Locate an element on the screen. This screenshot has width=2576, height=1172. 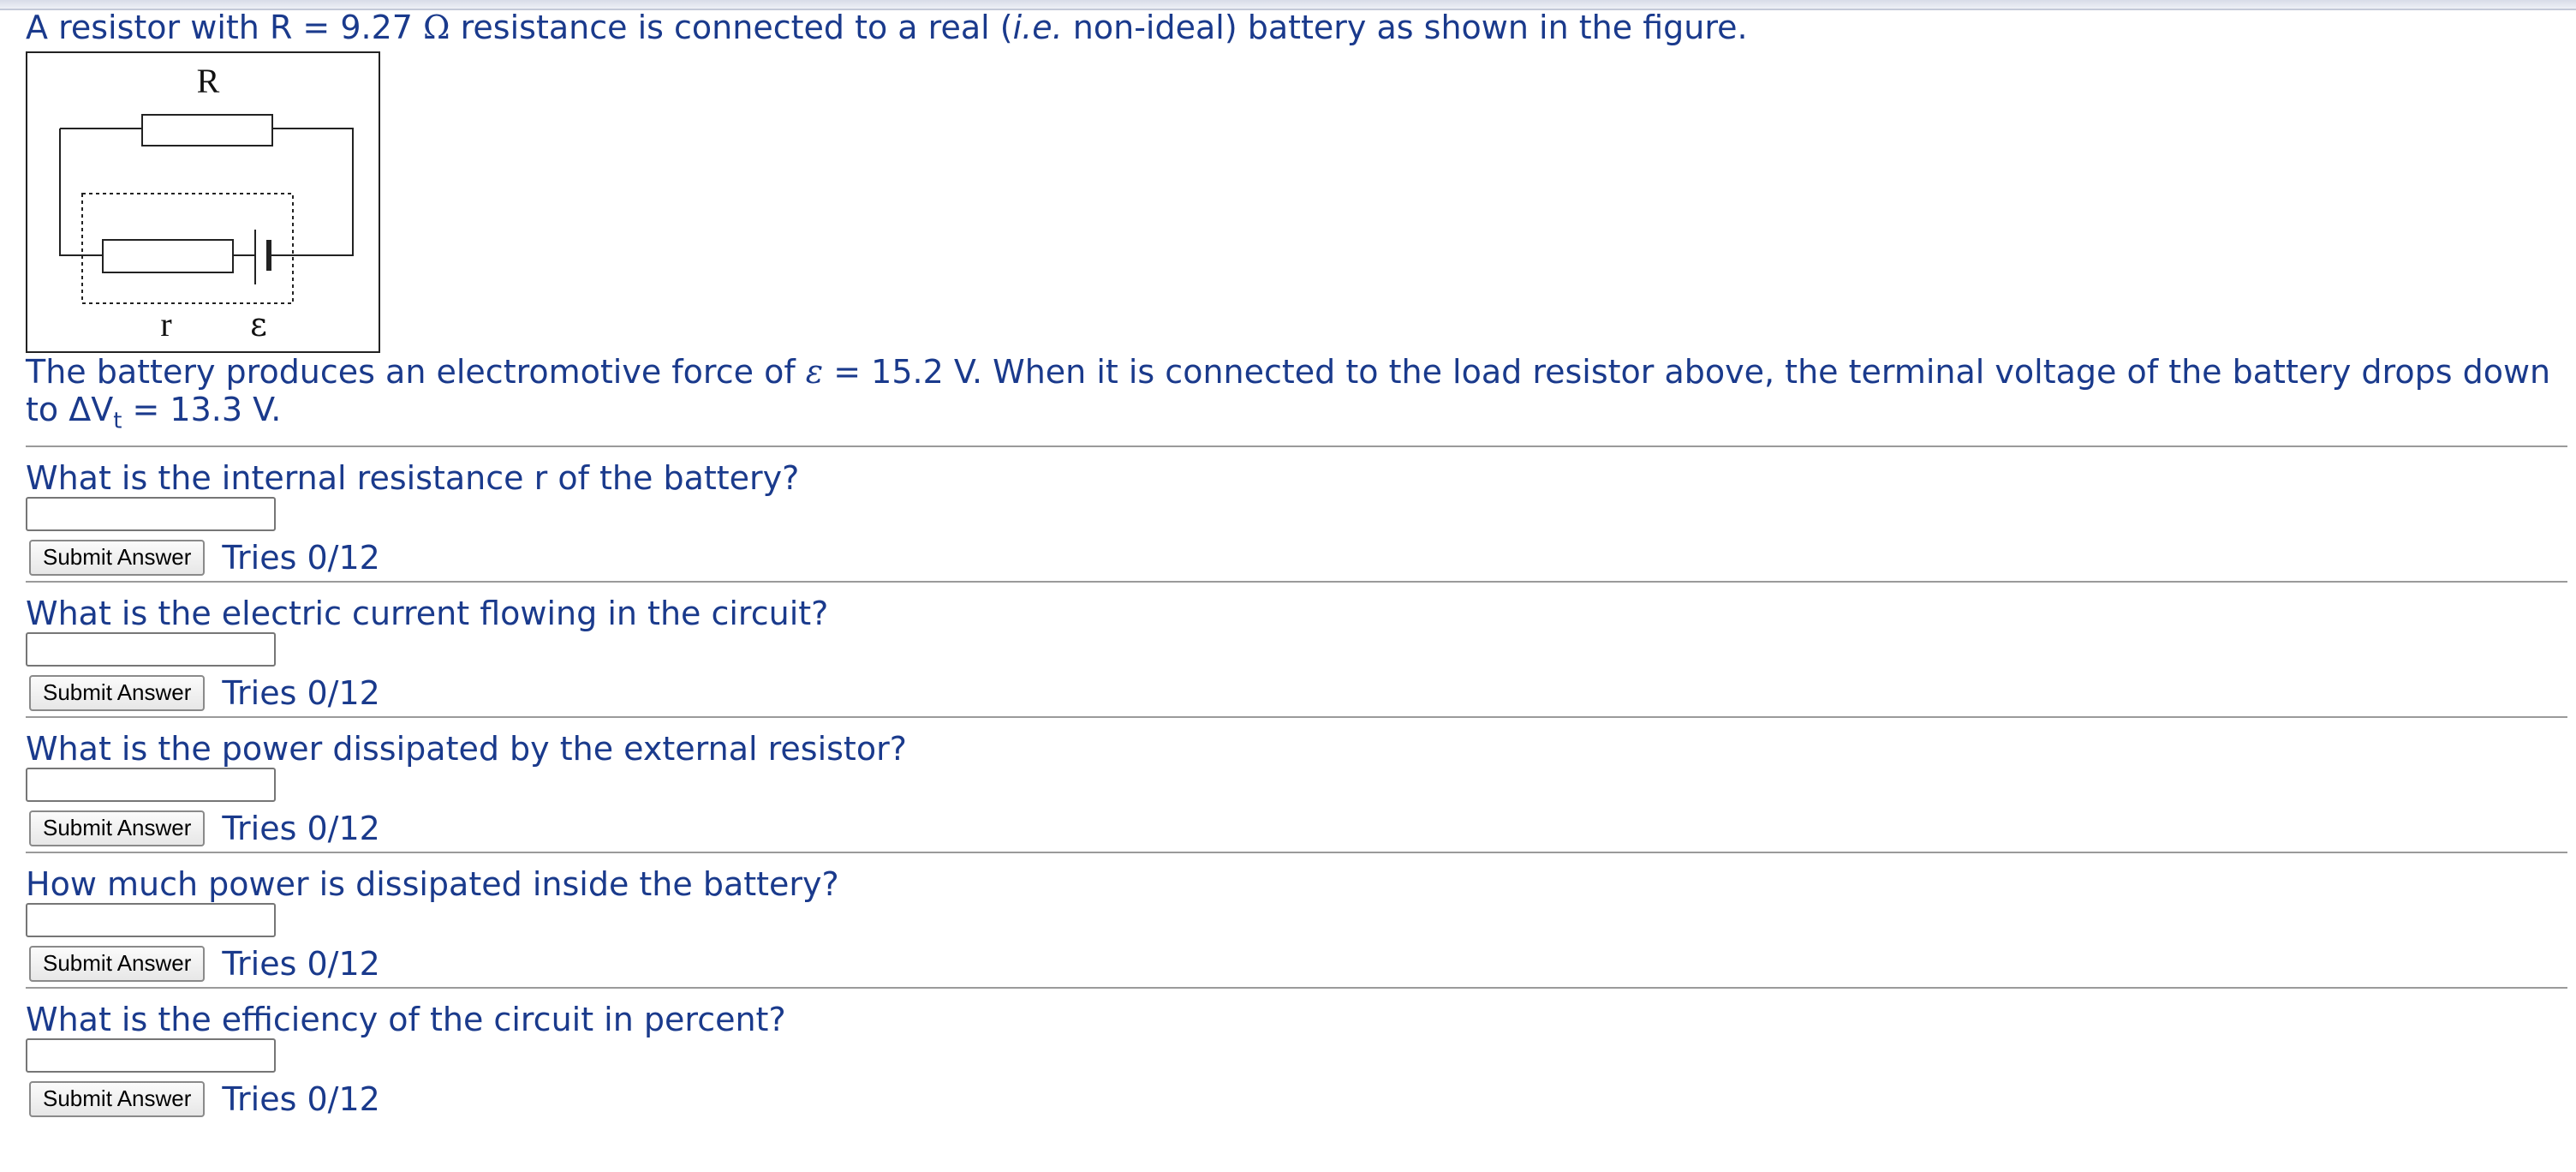
internal-resistor is located at coordinates (168, 256).